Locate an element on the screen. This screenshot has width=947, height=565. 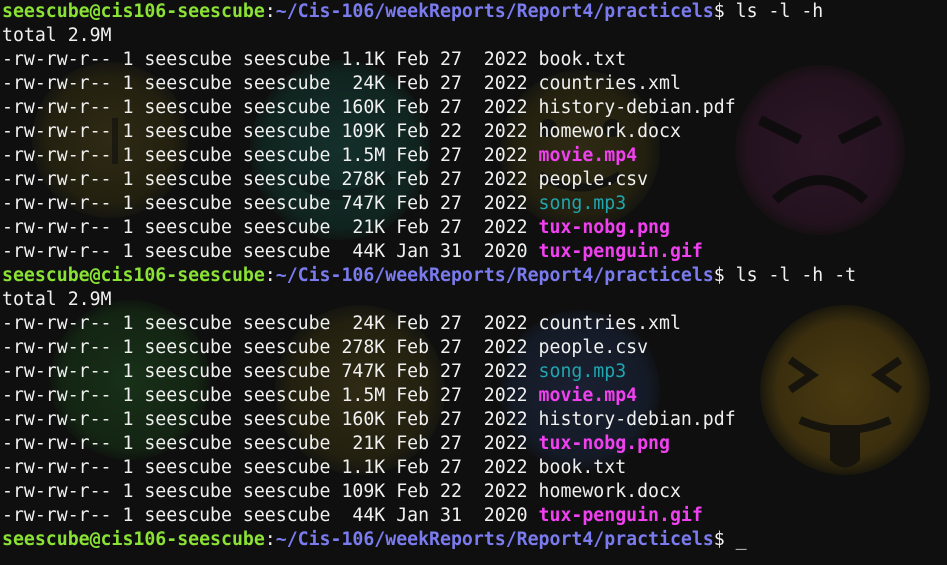
command-text: ls -l -h -t is located at coordinates (790, 275).